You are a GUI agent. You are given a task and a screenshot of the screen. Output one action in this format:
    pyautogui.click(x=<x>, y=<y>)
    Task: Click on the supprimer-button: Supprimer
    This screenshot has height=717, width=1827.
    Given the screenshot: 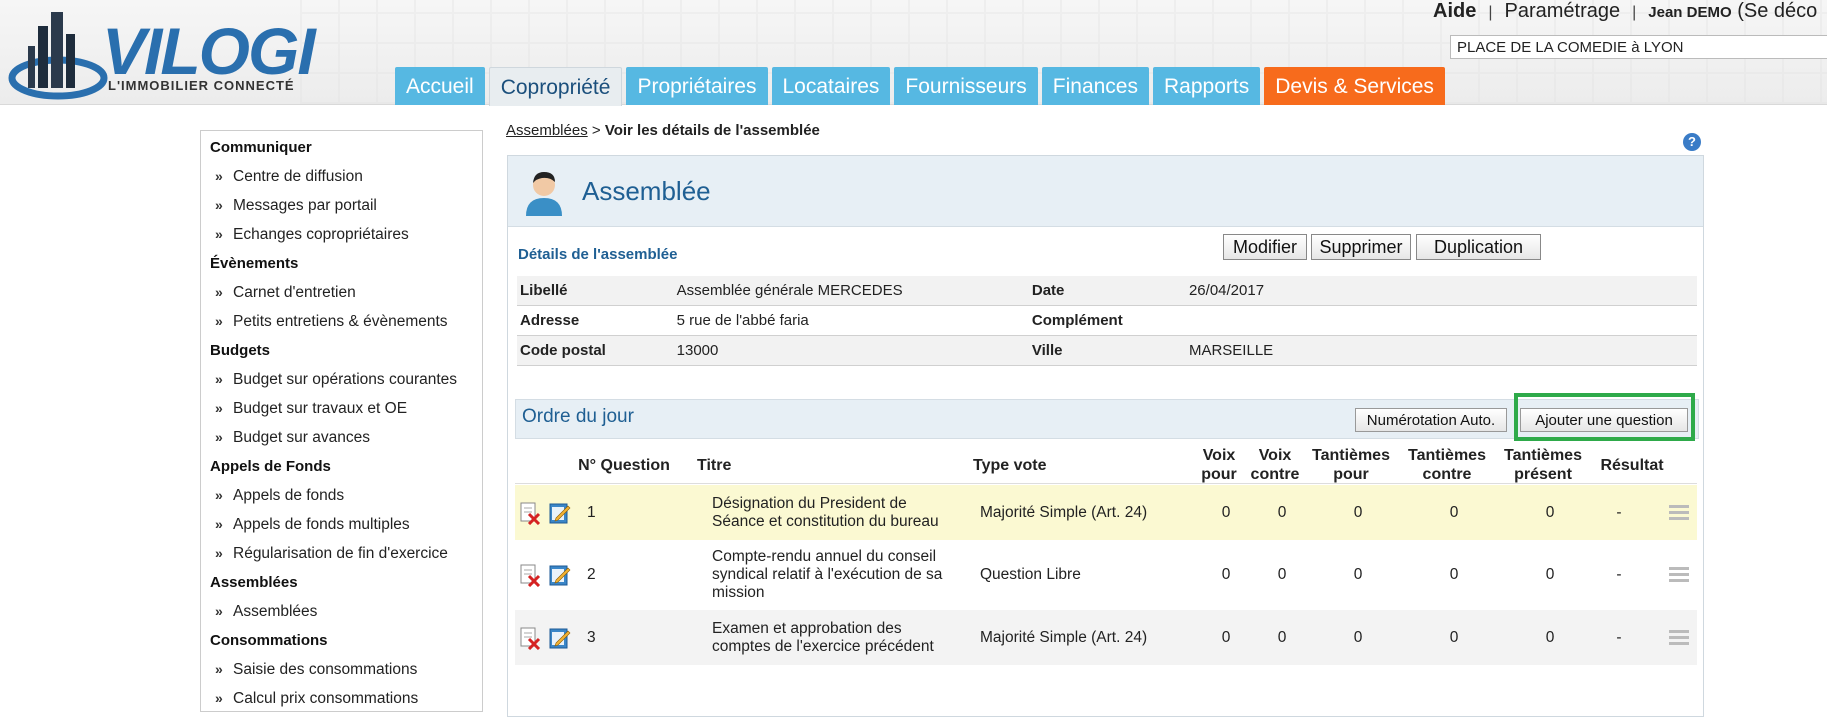 What is the action you would take?
    pyautogui.click(x=1361, y=247)
    